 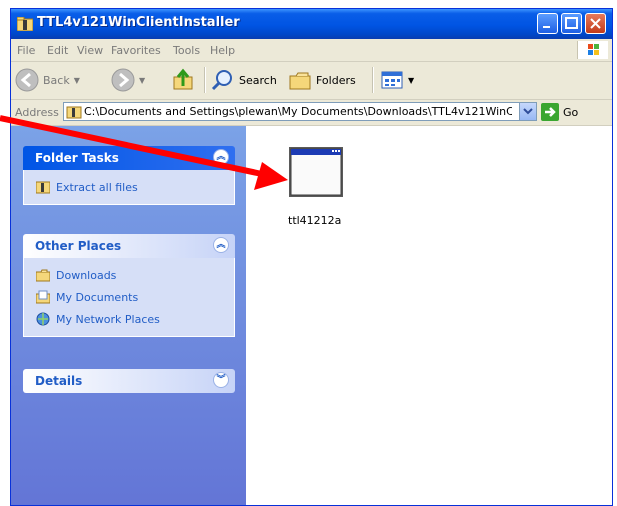 What do you see at coordinates (258, 80) in the screenshot?
I see `search-label: Search` at bounding box center [258, 80].